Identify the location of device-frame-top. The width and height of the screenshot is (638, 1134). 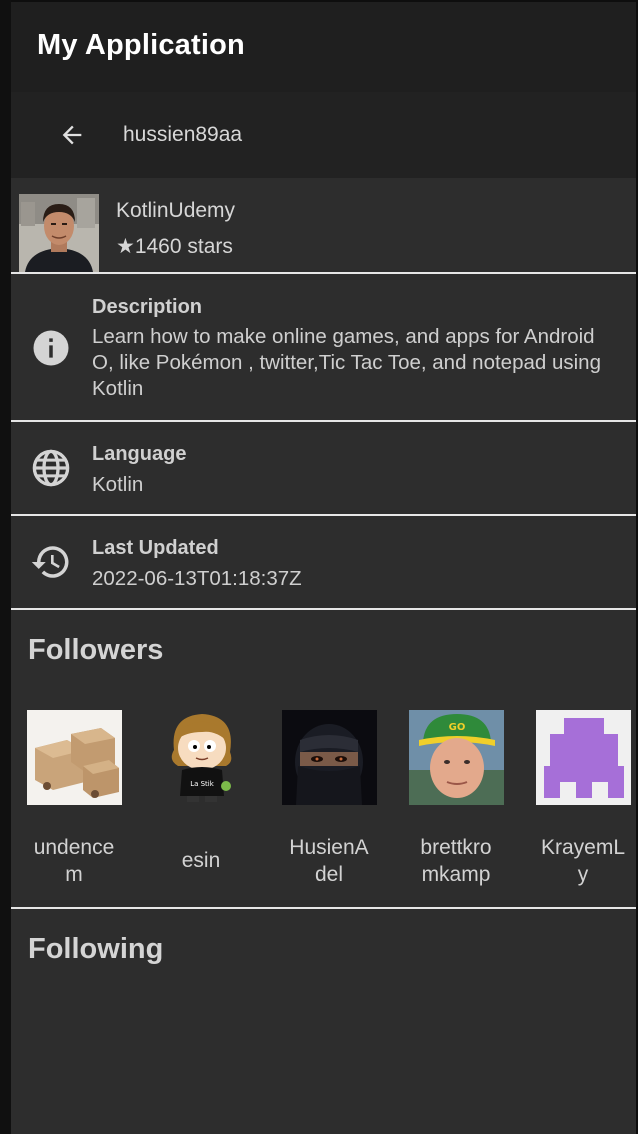
(319, 1).